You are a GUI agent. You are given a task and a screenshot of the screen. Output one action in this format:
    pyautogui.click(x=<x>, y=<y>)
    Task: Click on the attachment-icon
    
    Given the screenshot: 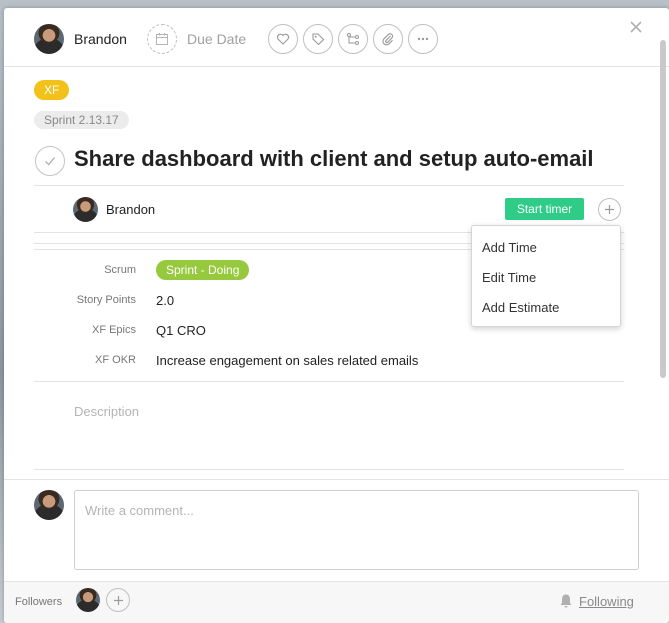 What is the action you would take?
    pyautogui.click(x=388, y=39)
    